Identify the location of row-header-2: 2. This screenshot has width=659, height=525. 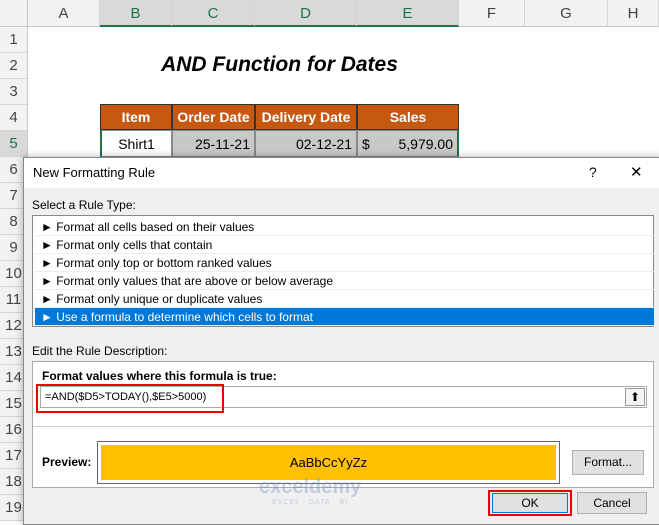
(14, 66).